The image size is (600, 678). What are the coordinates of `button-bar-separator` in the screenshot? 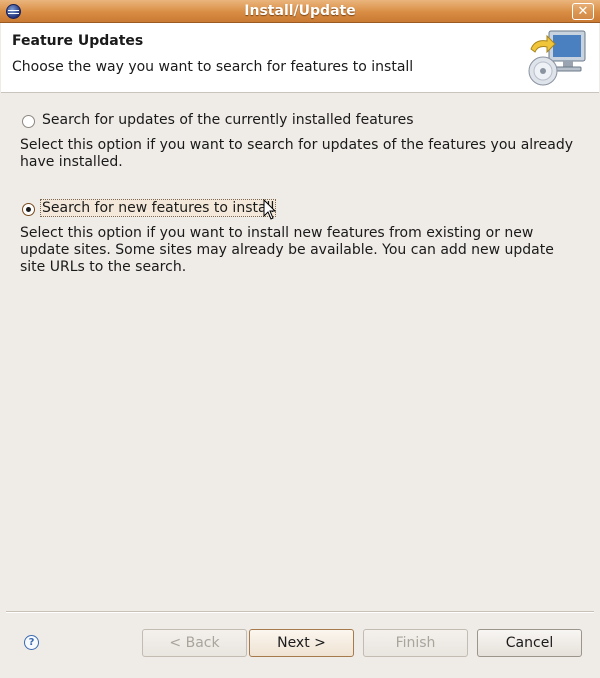 It's located at (300, 612).